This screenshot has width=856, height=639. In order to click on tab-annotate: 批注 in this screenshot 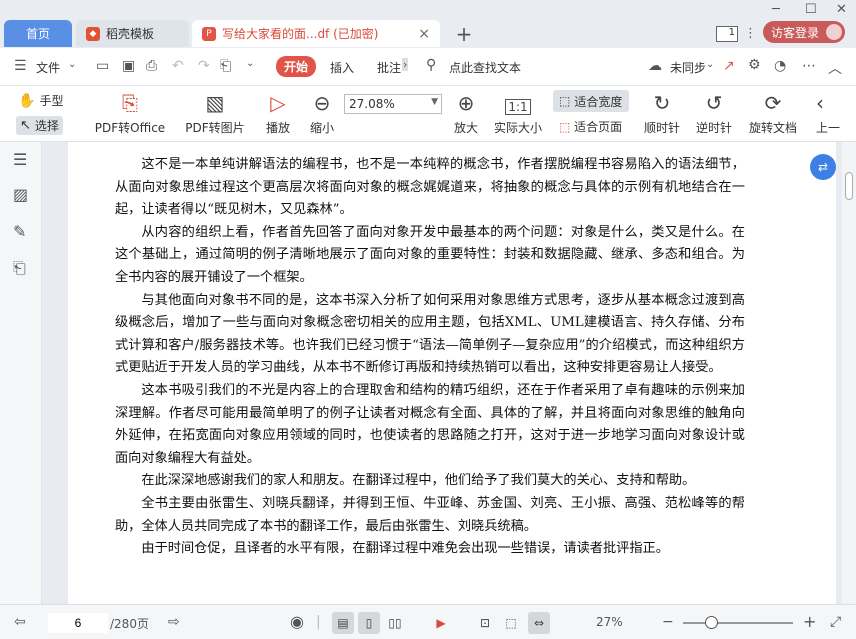, I will do `click(389, 67)`.